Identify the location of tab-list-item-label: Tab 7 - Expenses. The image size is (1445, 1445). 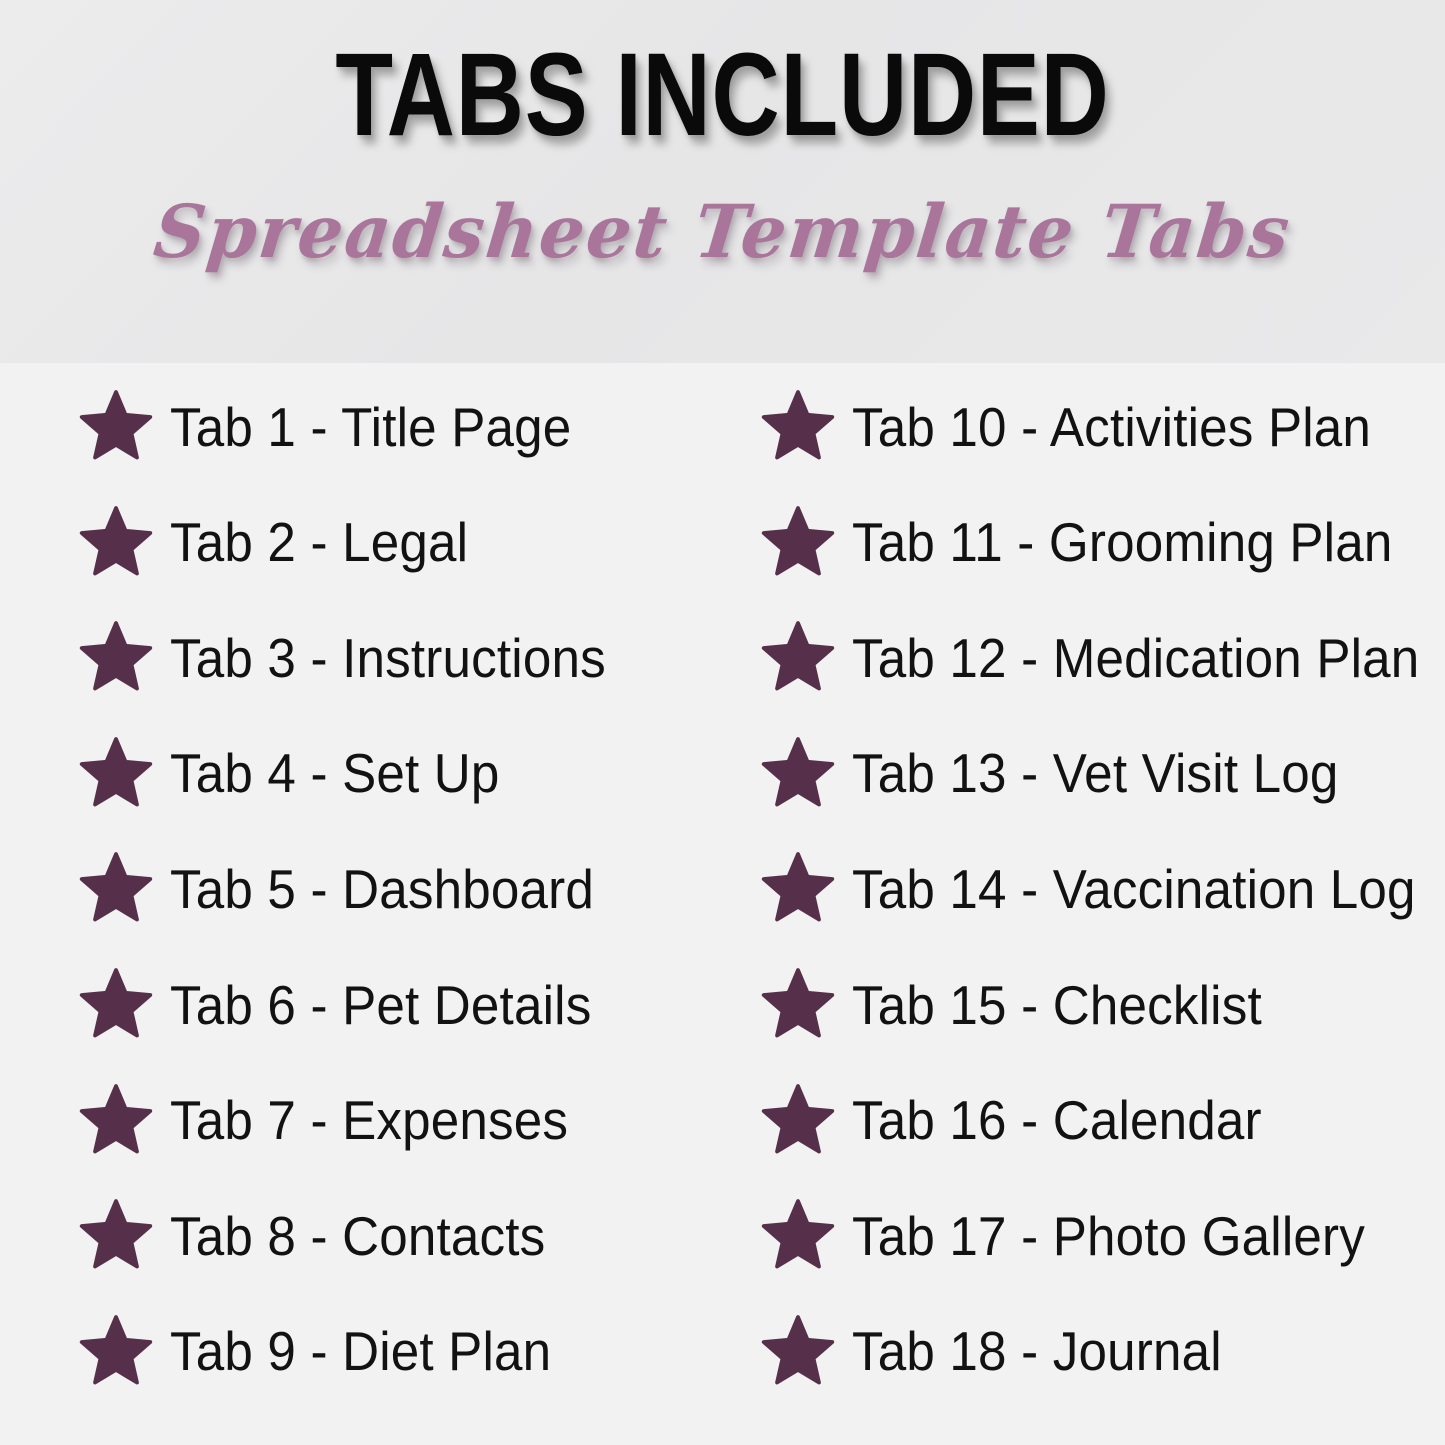
(369, 1120).